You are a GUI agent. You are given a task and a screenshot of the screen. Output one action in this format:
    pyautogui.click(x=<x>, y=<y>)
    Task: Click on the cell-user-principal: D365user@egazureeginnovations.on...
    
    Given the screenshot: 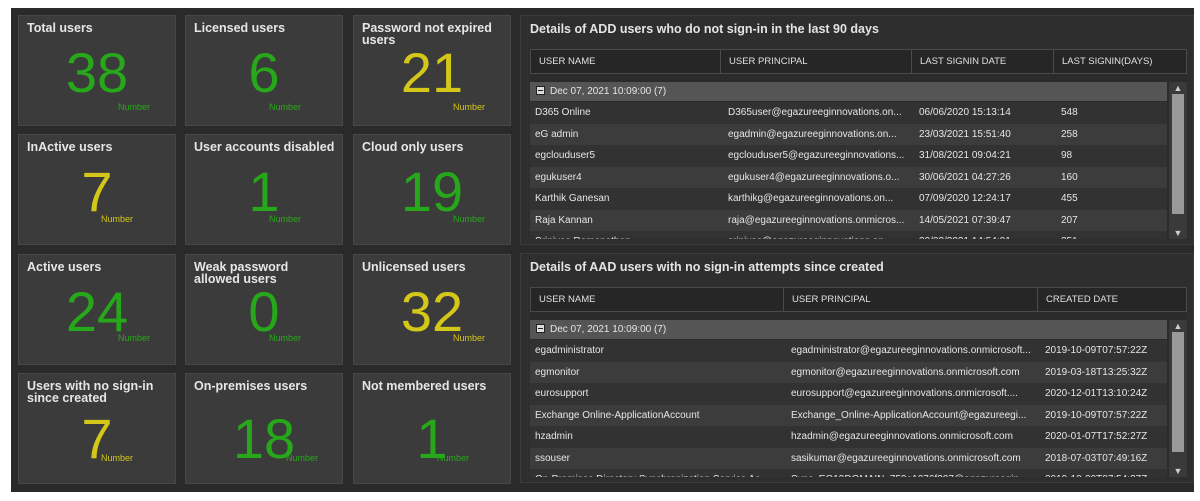 What is the action you would take?
    pyautogui.click(x=815, y=112)
    